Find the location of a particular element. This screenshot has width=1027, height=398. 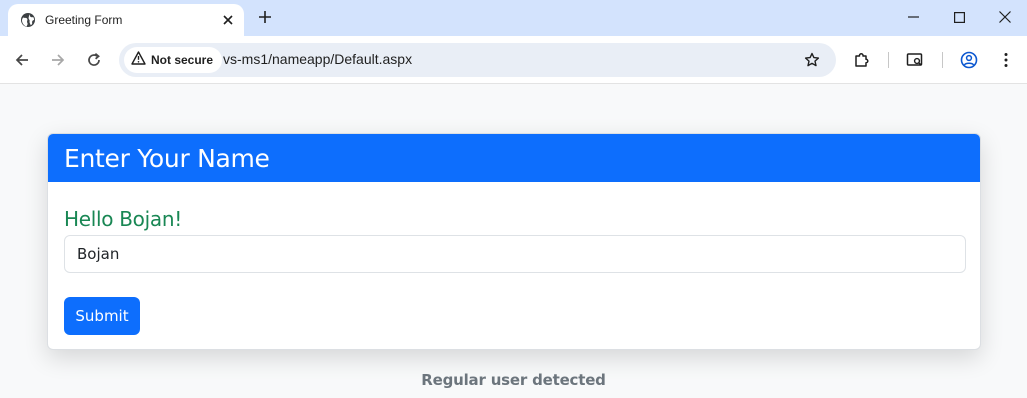

security-label: Not secure is located at coordinates (182, 60).